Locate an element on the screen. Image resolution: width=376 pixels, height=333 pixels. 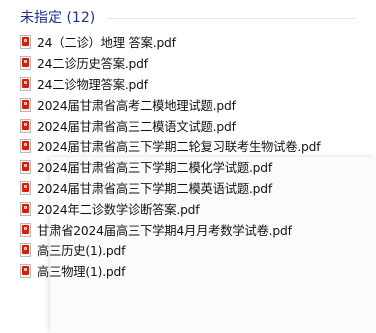
file-item: 2024届甘肃省高三下学期二模化学试题.pdf is located at coordinates (170, 167).